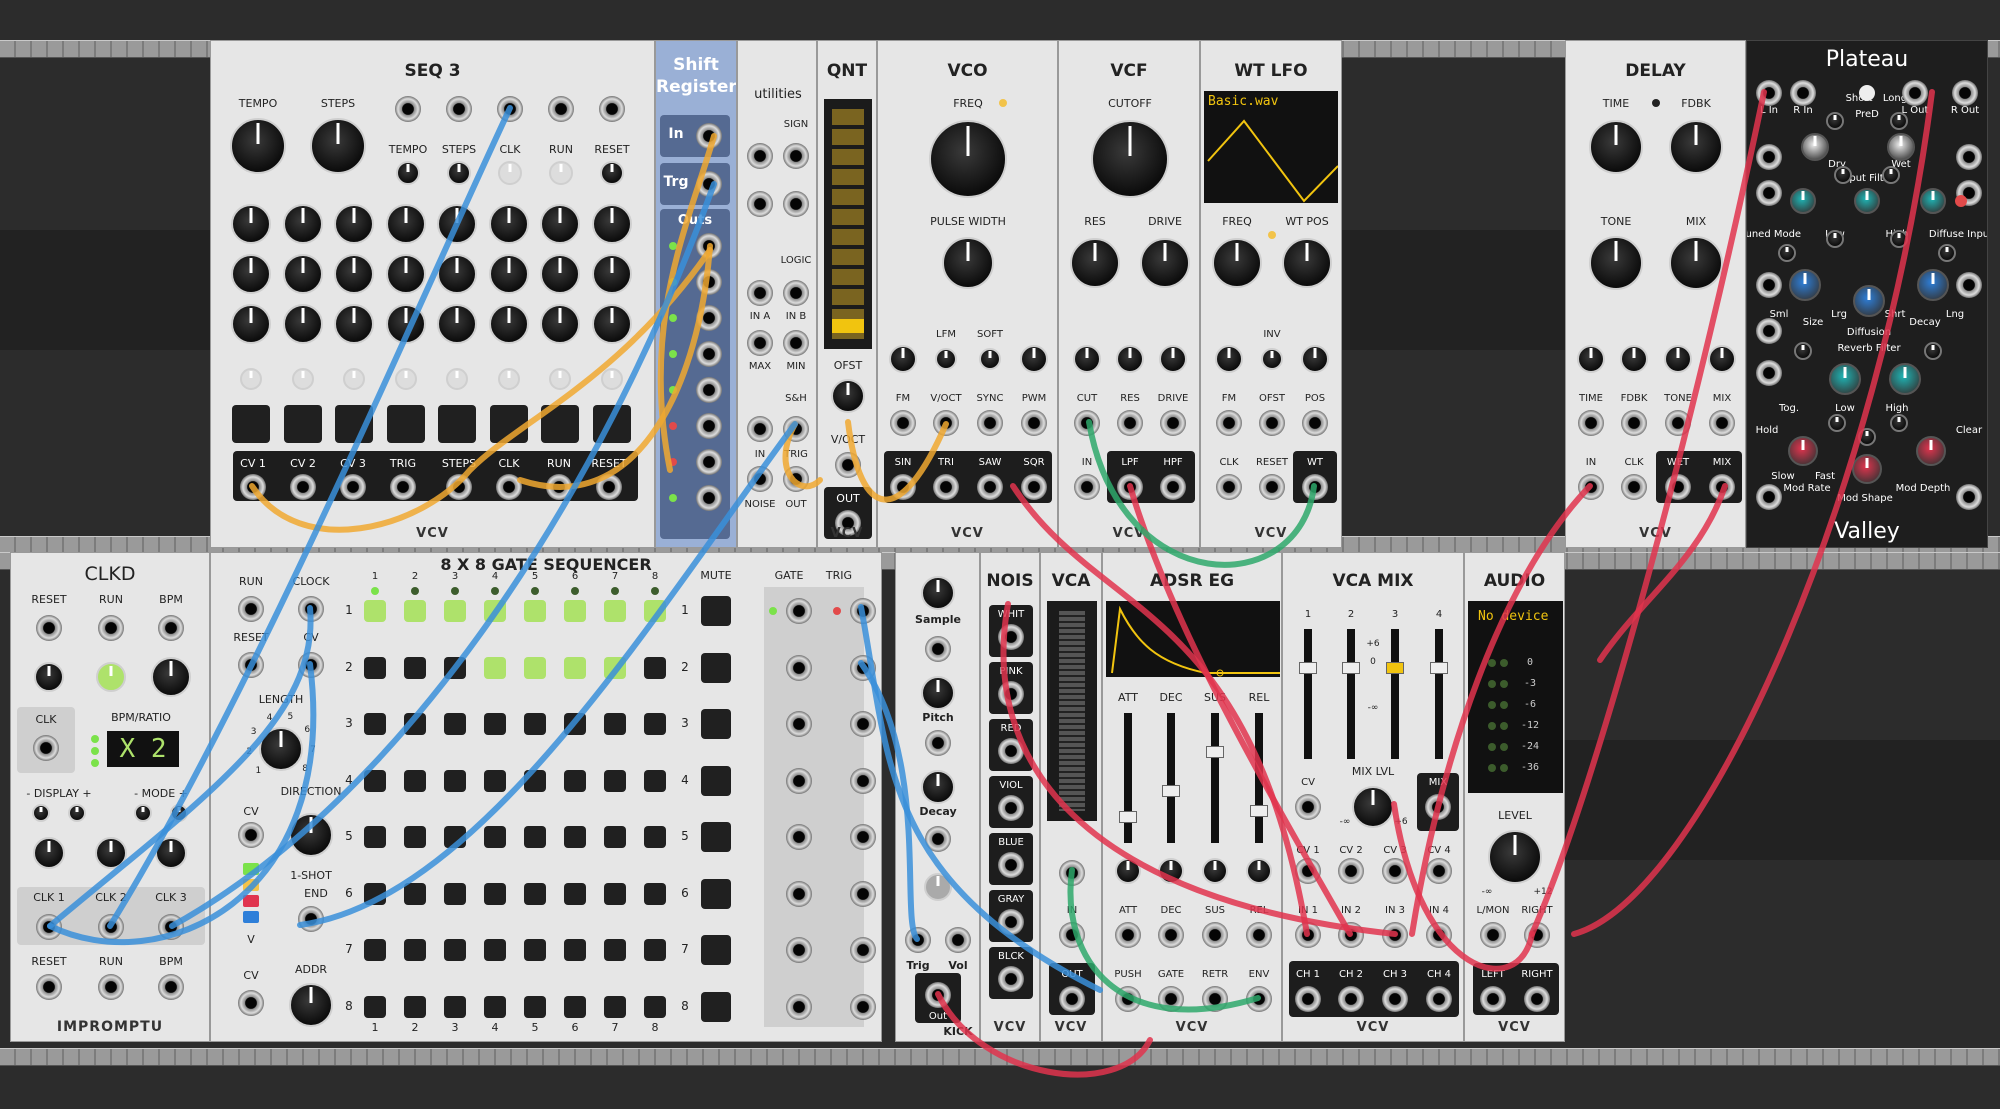 This screenshot has height=1109, width=2000. I want to click on mode-plus-button, so click(179, 813).